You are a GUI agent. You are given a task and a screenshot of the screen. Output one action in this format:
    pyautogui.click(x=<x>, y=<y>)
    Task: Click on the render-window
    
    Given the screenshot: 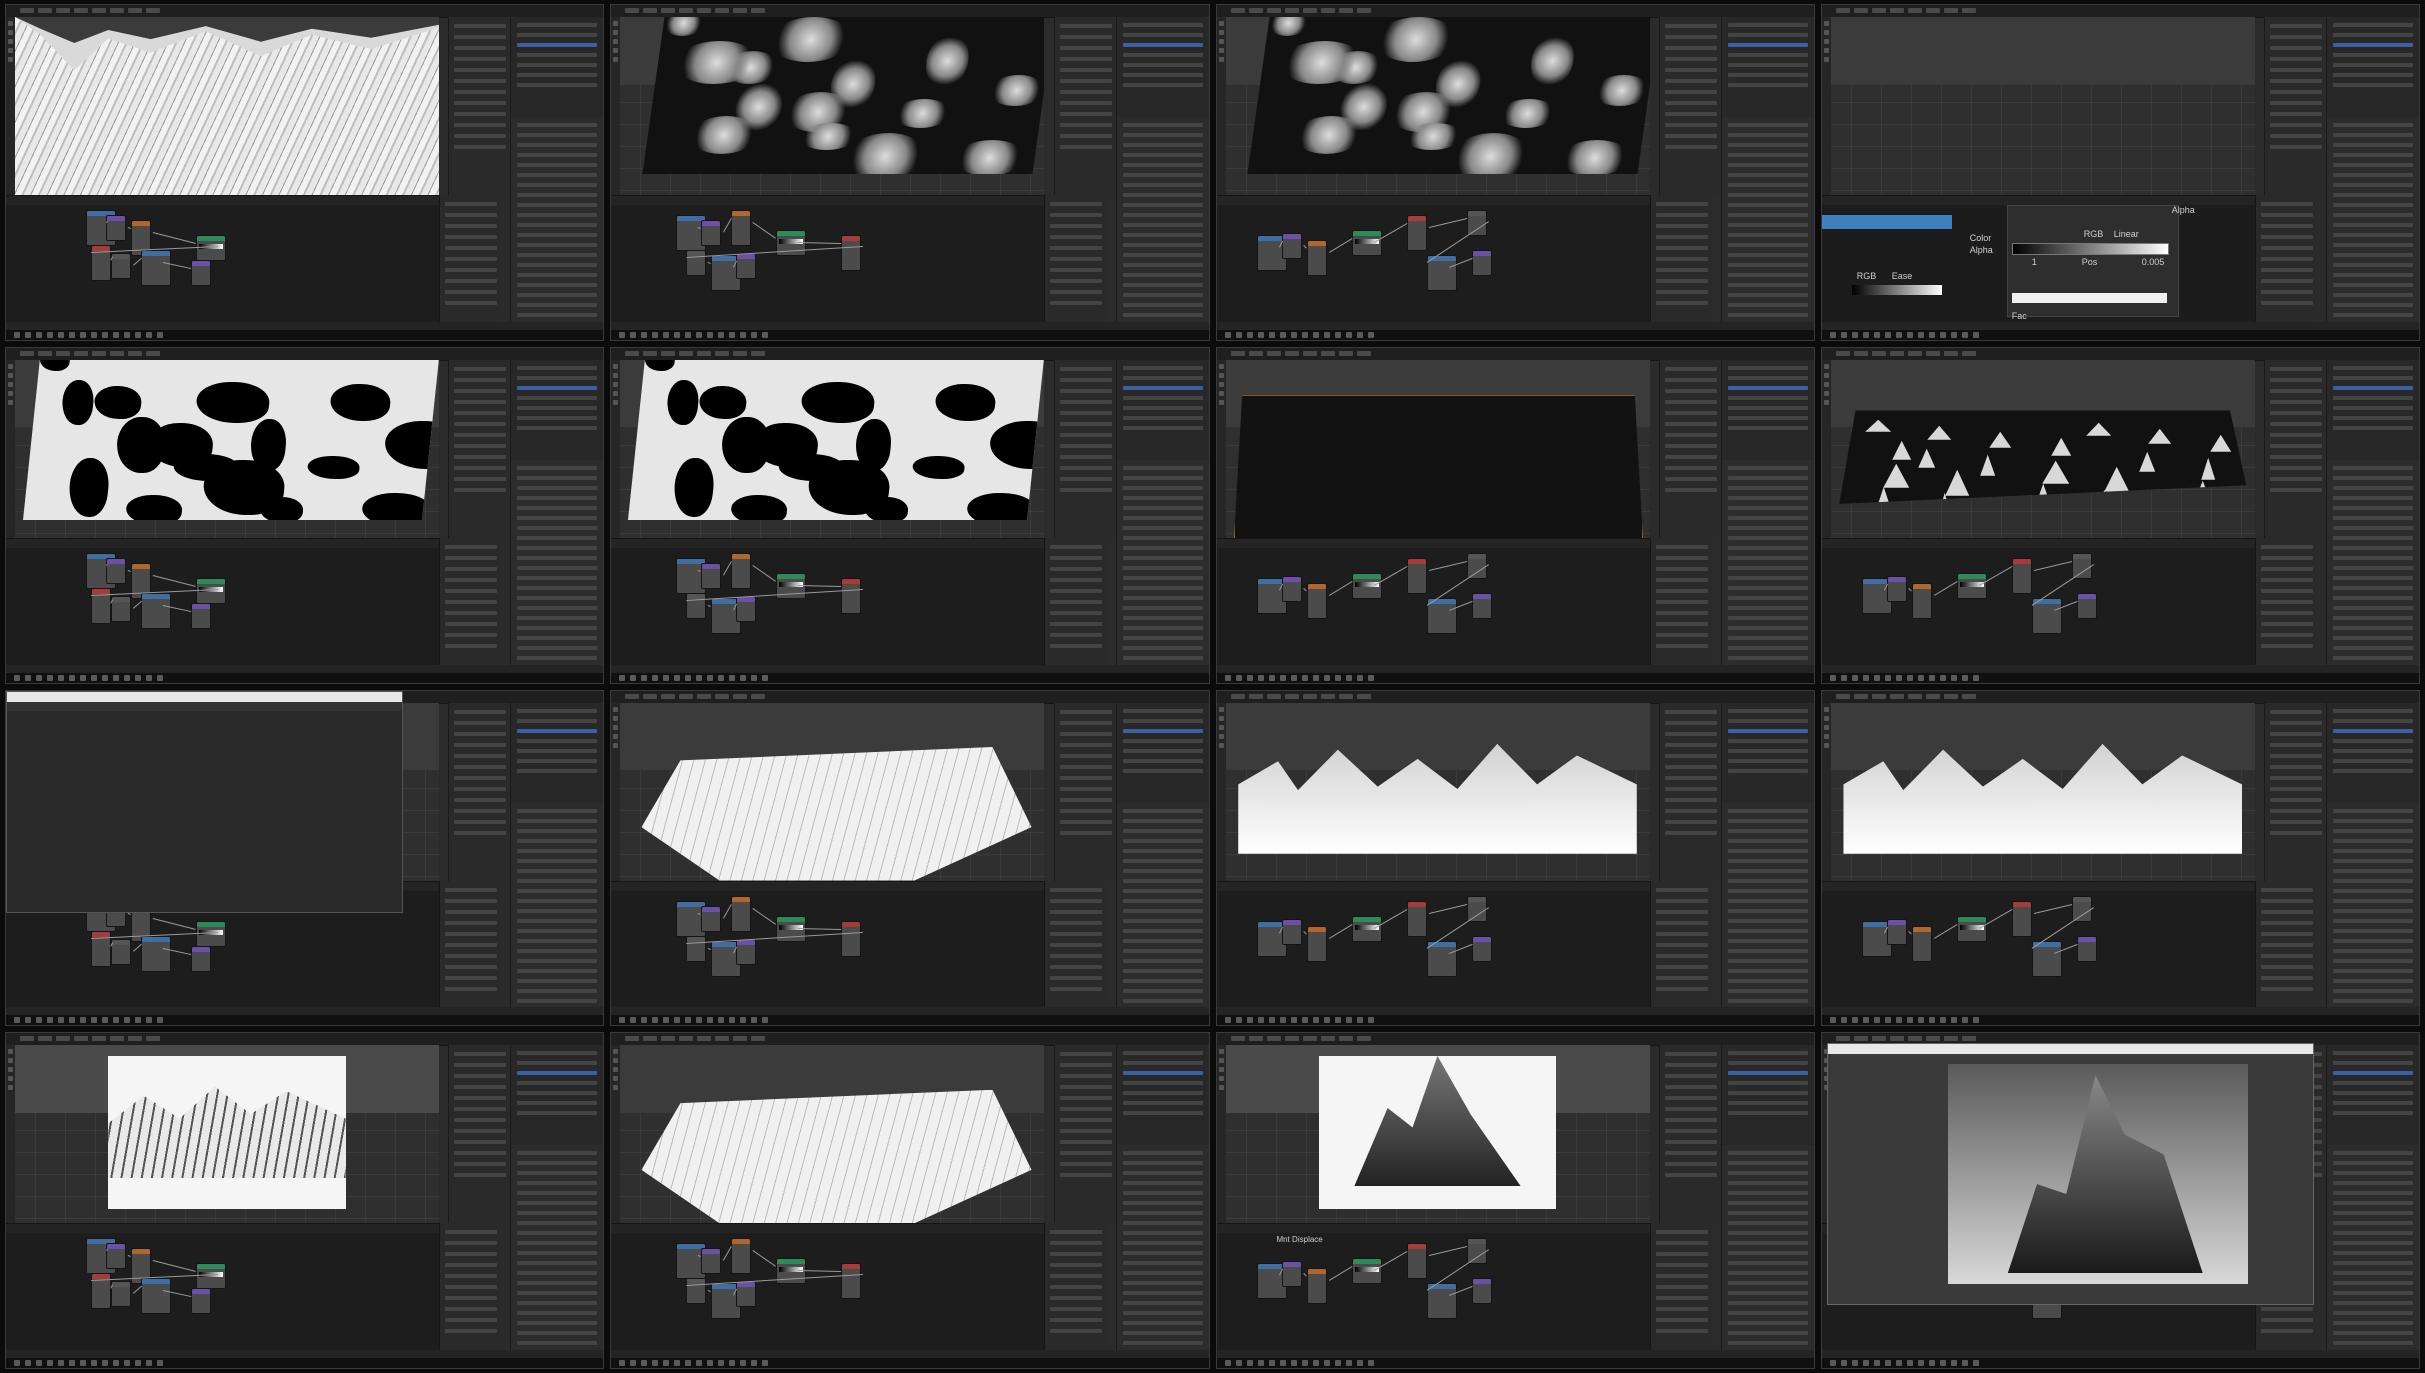 What is the action you would take?
    pyautogui.click(x=2070, y=1174)
    